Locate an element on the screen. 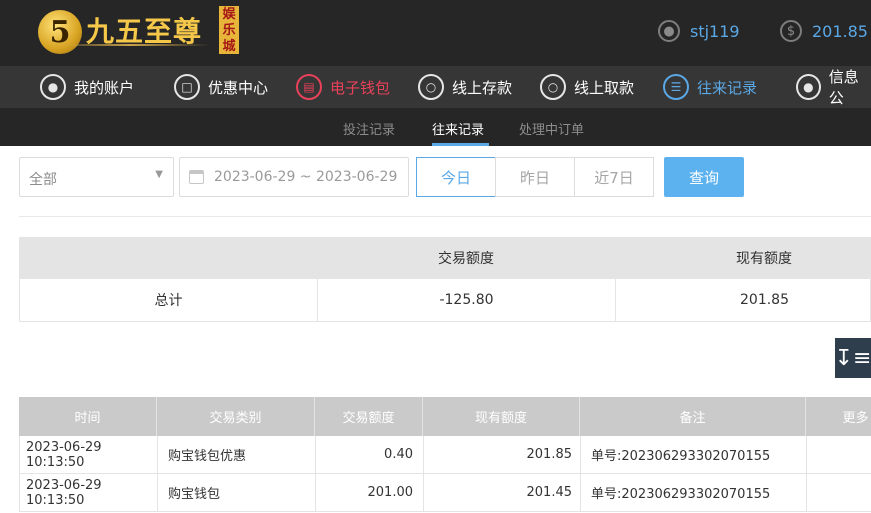  date-range-input: 2023-06-29 ~ 2023-06-29 is located at coordinates (294, 177).